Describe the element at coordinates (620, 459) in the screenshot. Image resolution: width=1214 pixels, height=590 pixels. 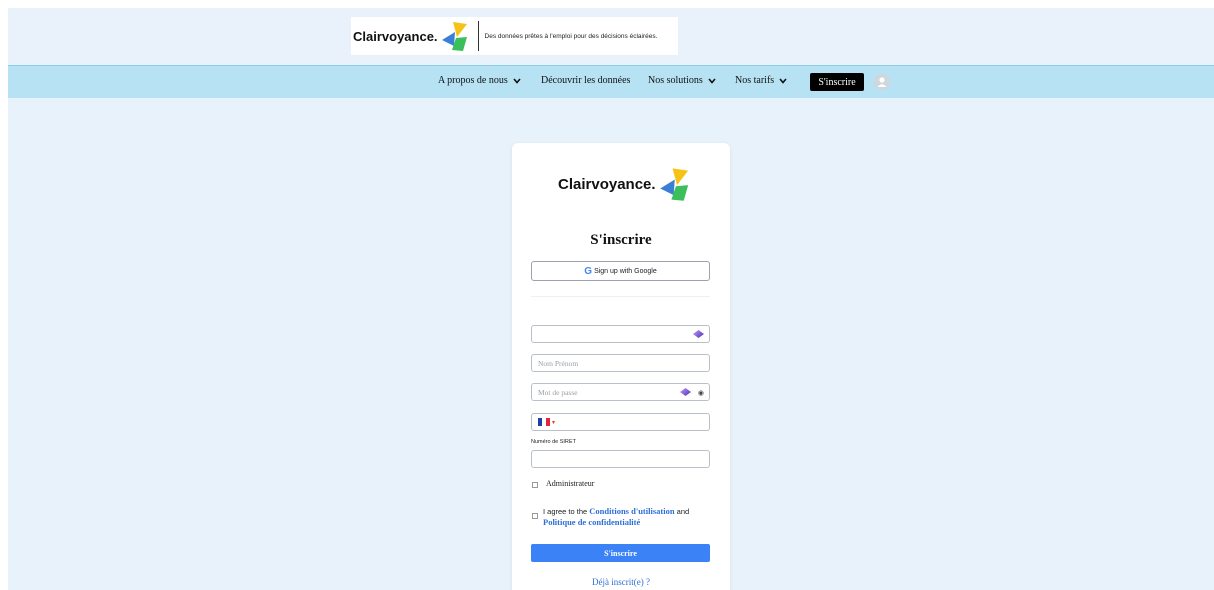
I see `siret-field` at that location.